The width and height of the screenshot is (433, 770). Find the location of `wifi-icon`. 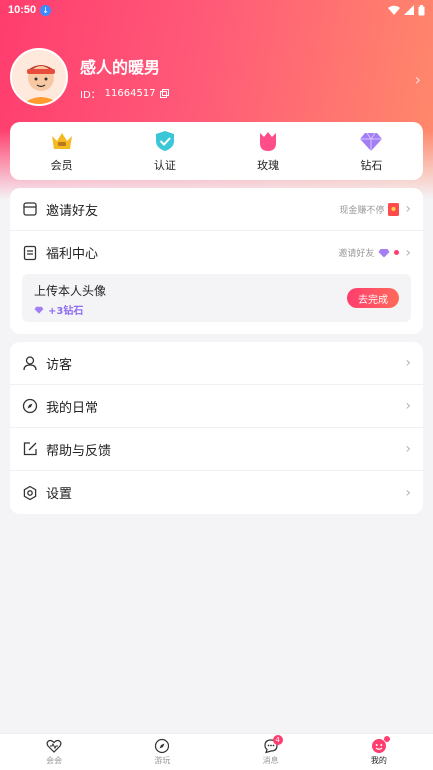

wifi-icon is located at coordinates (394, 10).